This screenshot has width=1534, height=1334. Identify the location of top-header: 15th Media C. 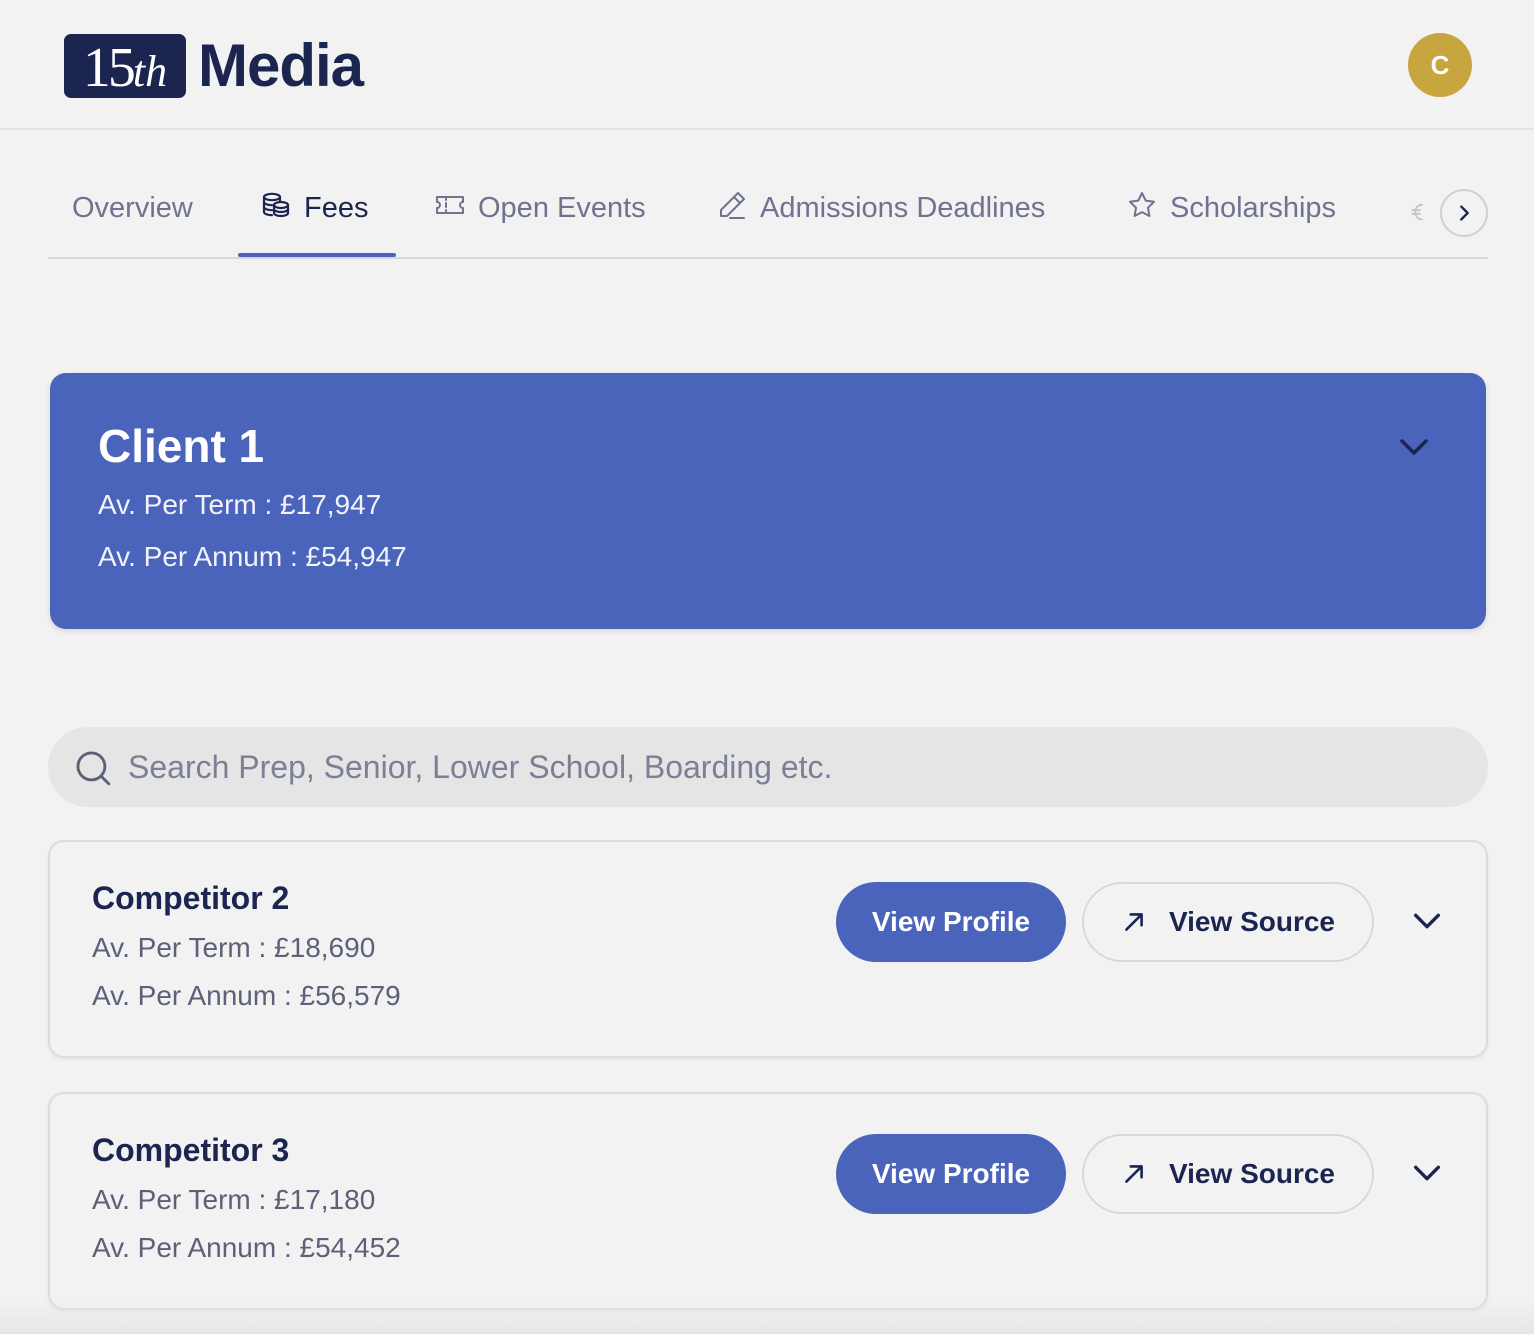
(767, 65).